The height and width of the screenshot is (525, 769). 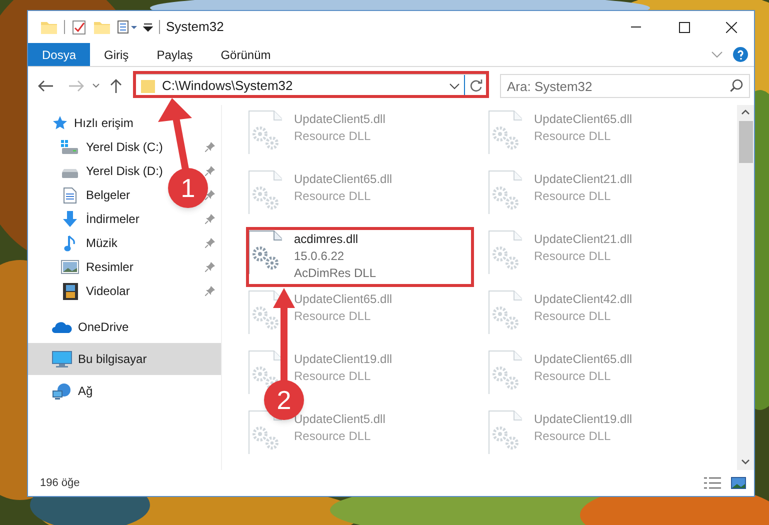 What do you see at coordinates (712, 483) in the screenshot?
I see `details-view-icon` at bounding box center [712, 483].